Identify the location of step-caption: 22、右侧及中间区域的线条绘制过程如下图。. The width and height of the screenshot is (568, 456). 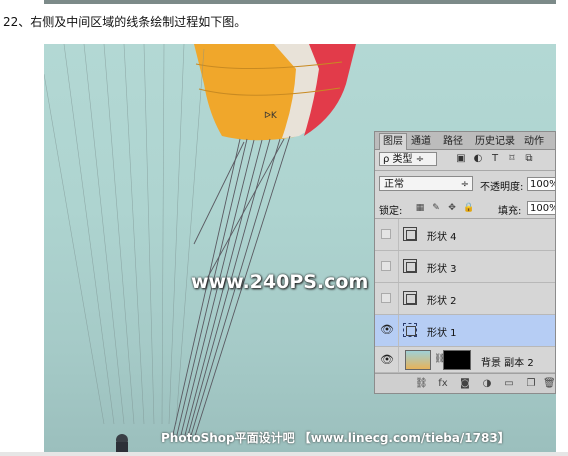
(125, 22).